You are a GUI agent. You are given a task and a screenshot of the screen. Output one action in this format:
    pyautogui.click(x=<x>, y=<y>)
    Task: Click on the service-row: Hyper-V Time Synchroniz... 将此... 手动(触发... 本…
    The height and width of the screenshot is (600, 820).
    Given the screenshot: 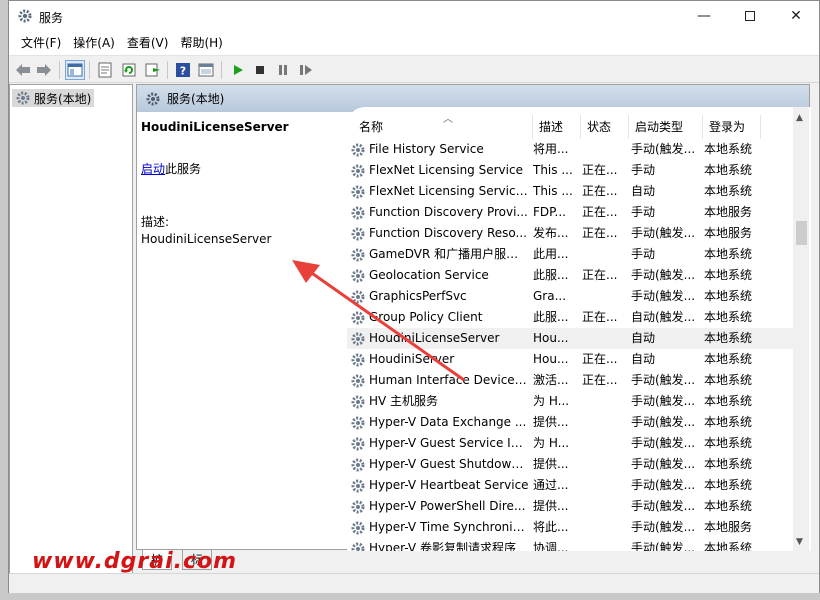 What is the action you would take?
    pyautogui.click(x=572, y=527)
    